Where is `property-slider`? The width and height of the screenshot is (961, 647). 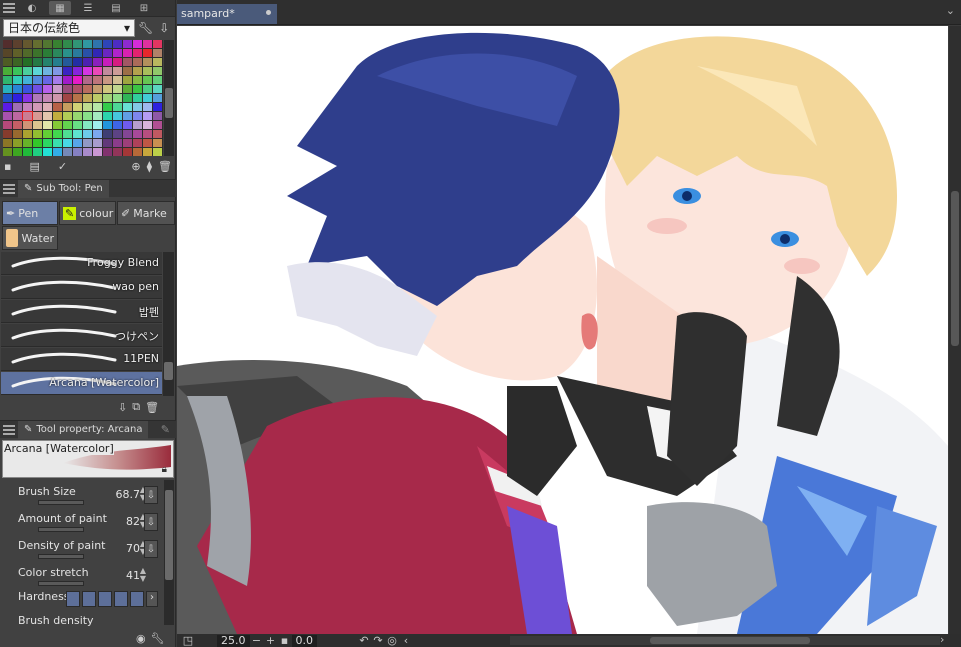
property-slider is located at coordinates (61, 556).